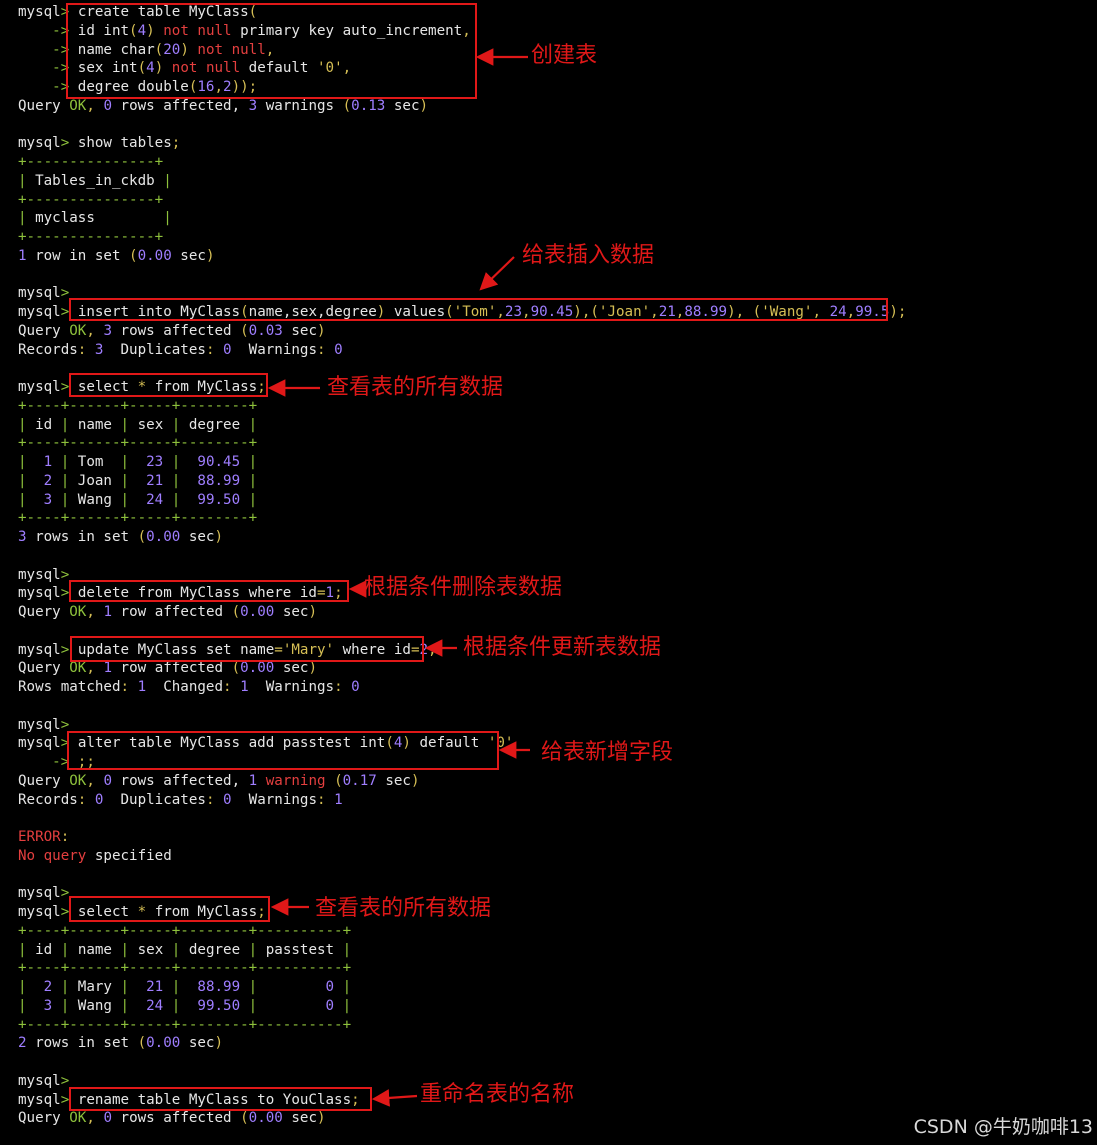 The width and height of the screenshot is (1097, 1145). What do you see at coordinates (1003, 1127) in the screenshot?
I see `csdn-watermark: CSDN @牛奶咖啡13` at bounding box center [1003, 1127].